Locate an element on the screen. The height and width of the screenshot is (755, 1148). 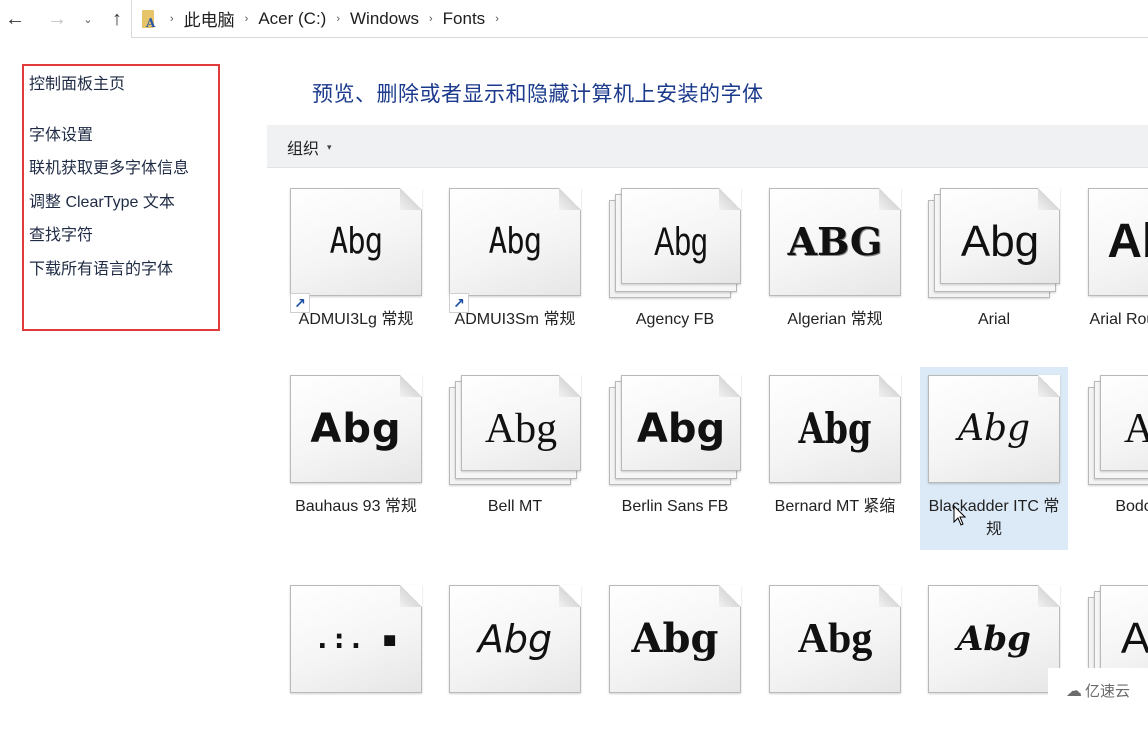
caret-down-icon: ▾ is located at coordinates (329, 146).